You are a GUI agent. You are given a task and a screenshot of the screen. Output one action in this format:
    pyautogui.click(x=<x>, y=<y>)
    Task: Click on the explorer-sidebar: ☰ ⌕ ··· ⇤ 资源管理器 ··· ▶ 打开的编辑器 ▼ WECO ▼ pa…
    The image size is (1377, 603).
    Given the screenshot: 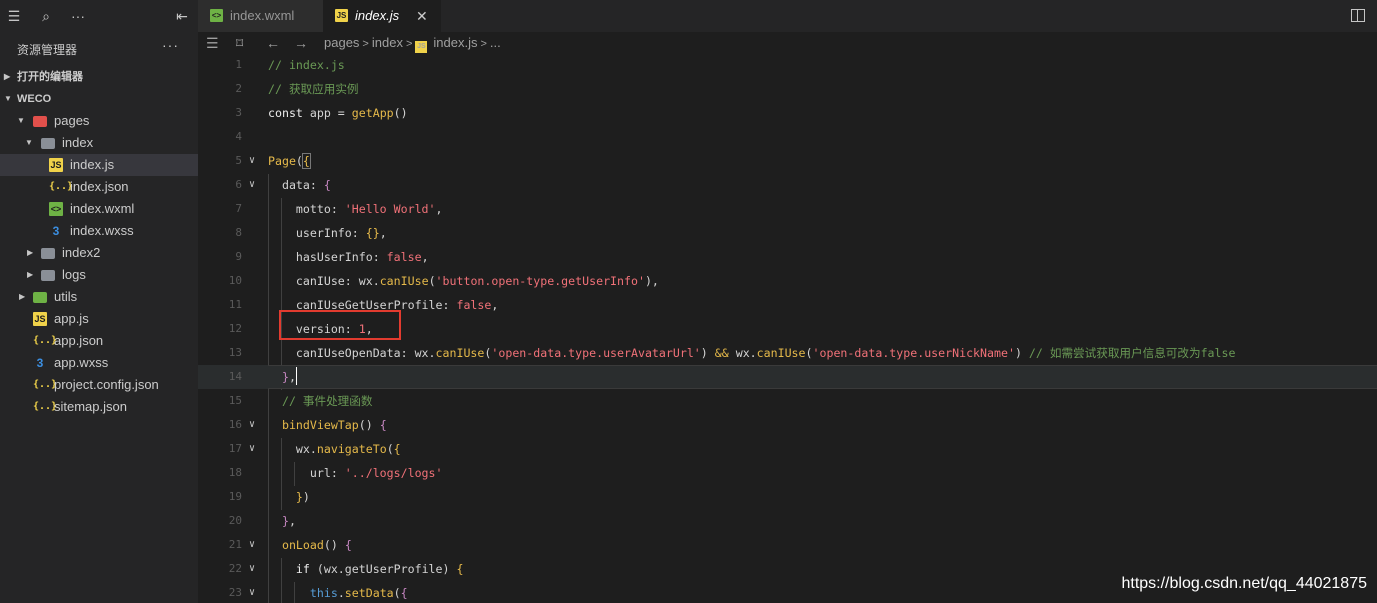 What is the action you would take?
    pyautogui.click(x=99, y=301)
    